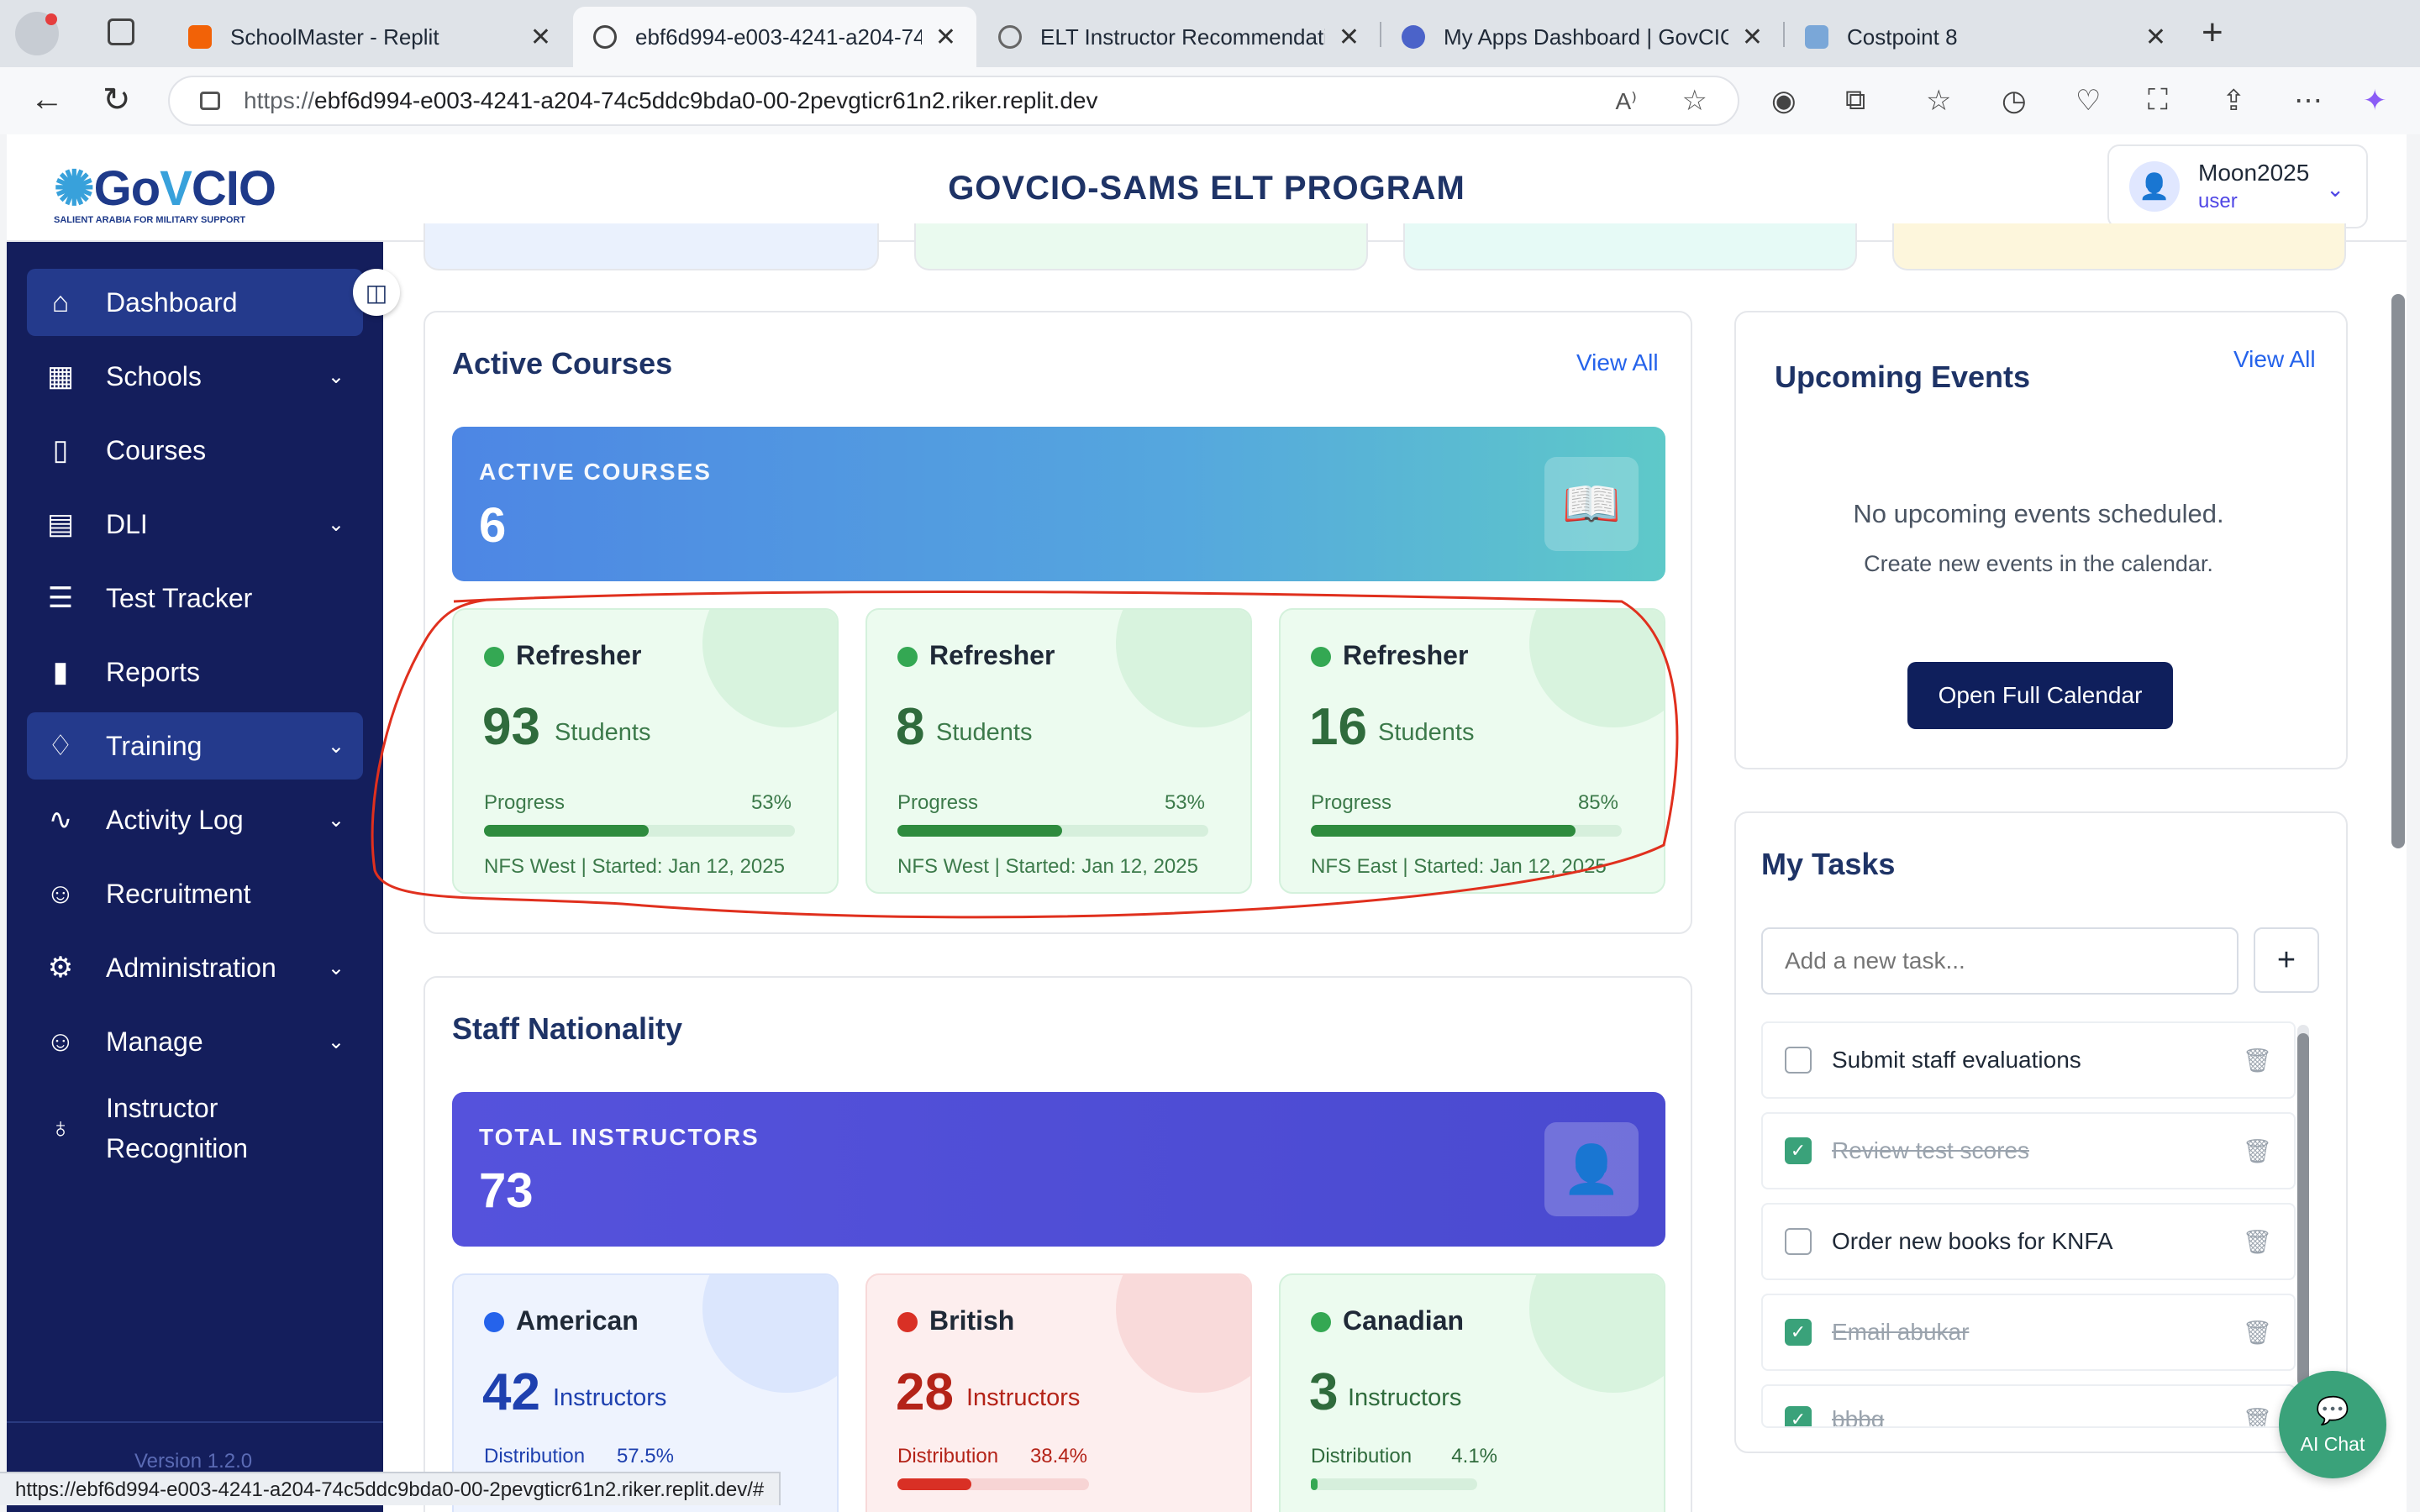 The height and width of the screenshot is (1512, 2420). What do you see at coordinates (60, 376) in the screenshot?
I see `building-icon: ▦` at bounding box center [60, 376].